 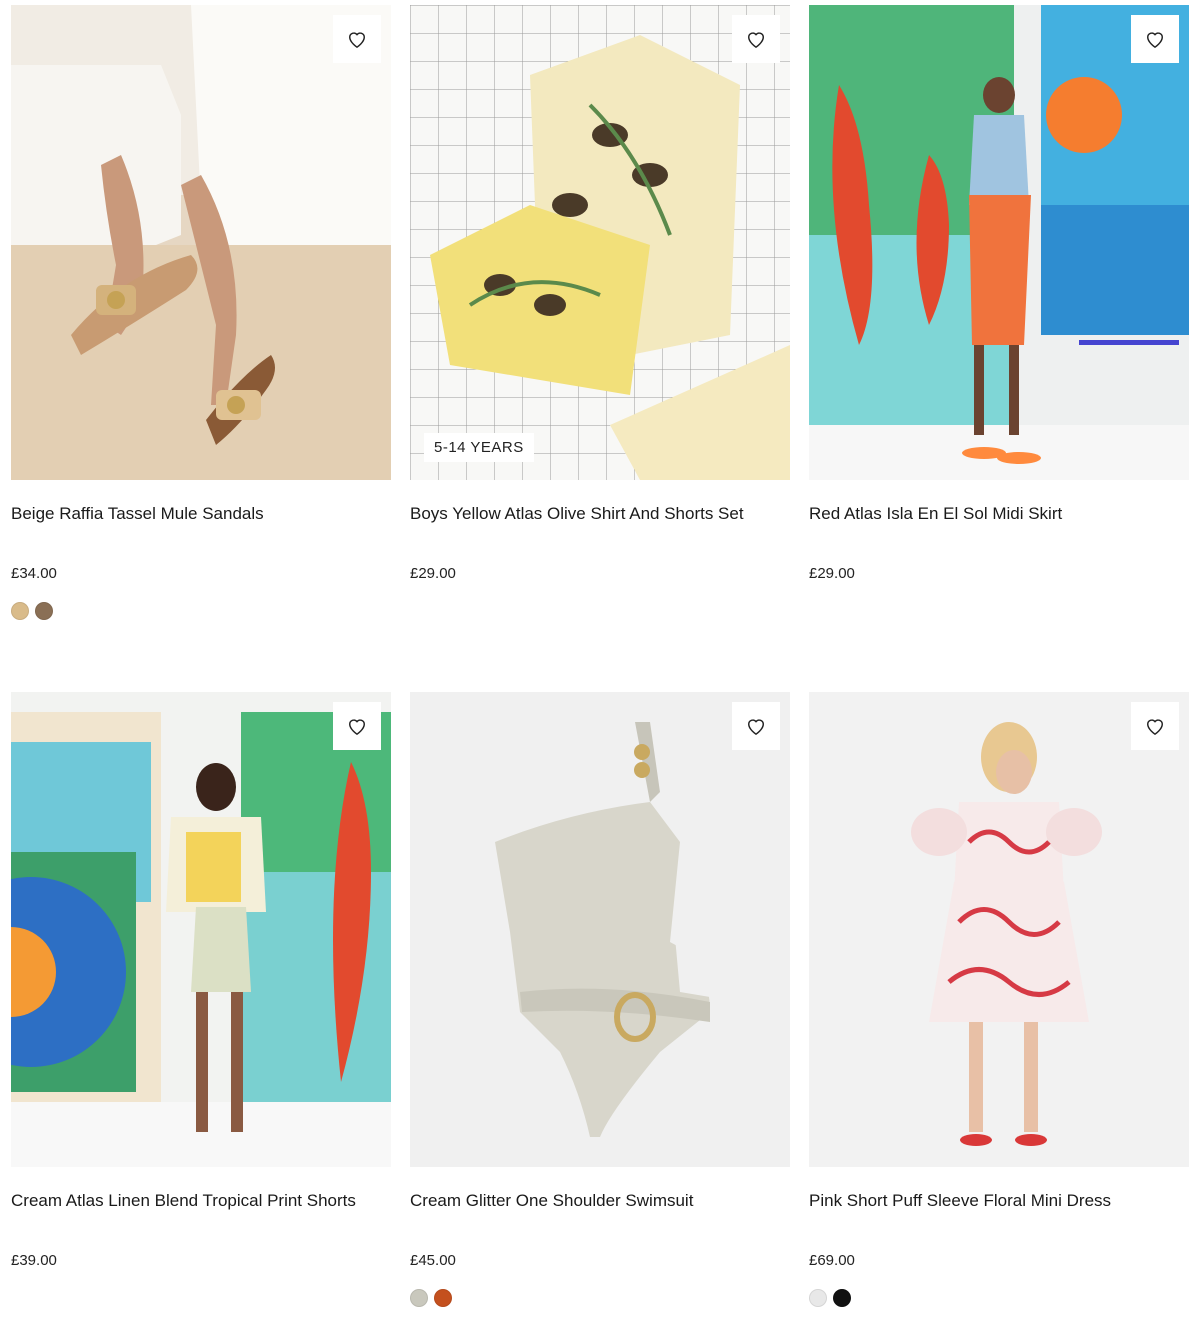 I want to click on product-card: Beige Raffia Tassel Mule Sandals £34.00, so click(x=201, y=313).